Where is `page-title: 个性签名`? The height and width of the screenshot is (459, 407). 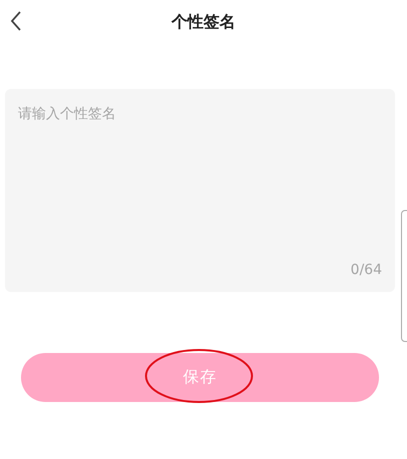 page-title: 个性签名 is located at coordinates (204, 22).